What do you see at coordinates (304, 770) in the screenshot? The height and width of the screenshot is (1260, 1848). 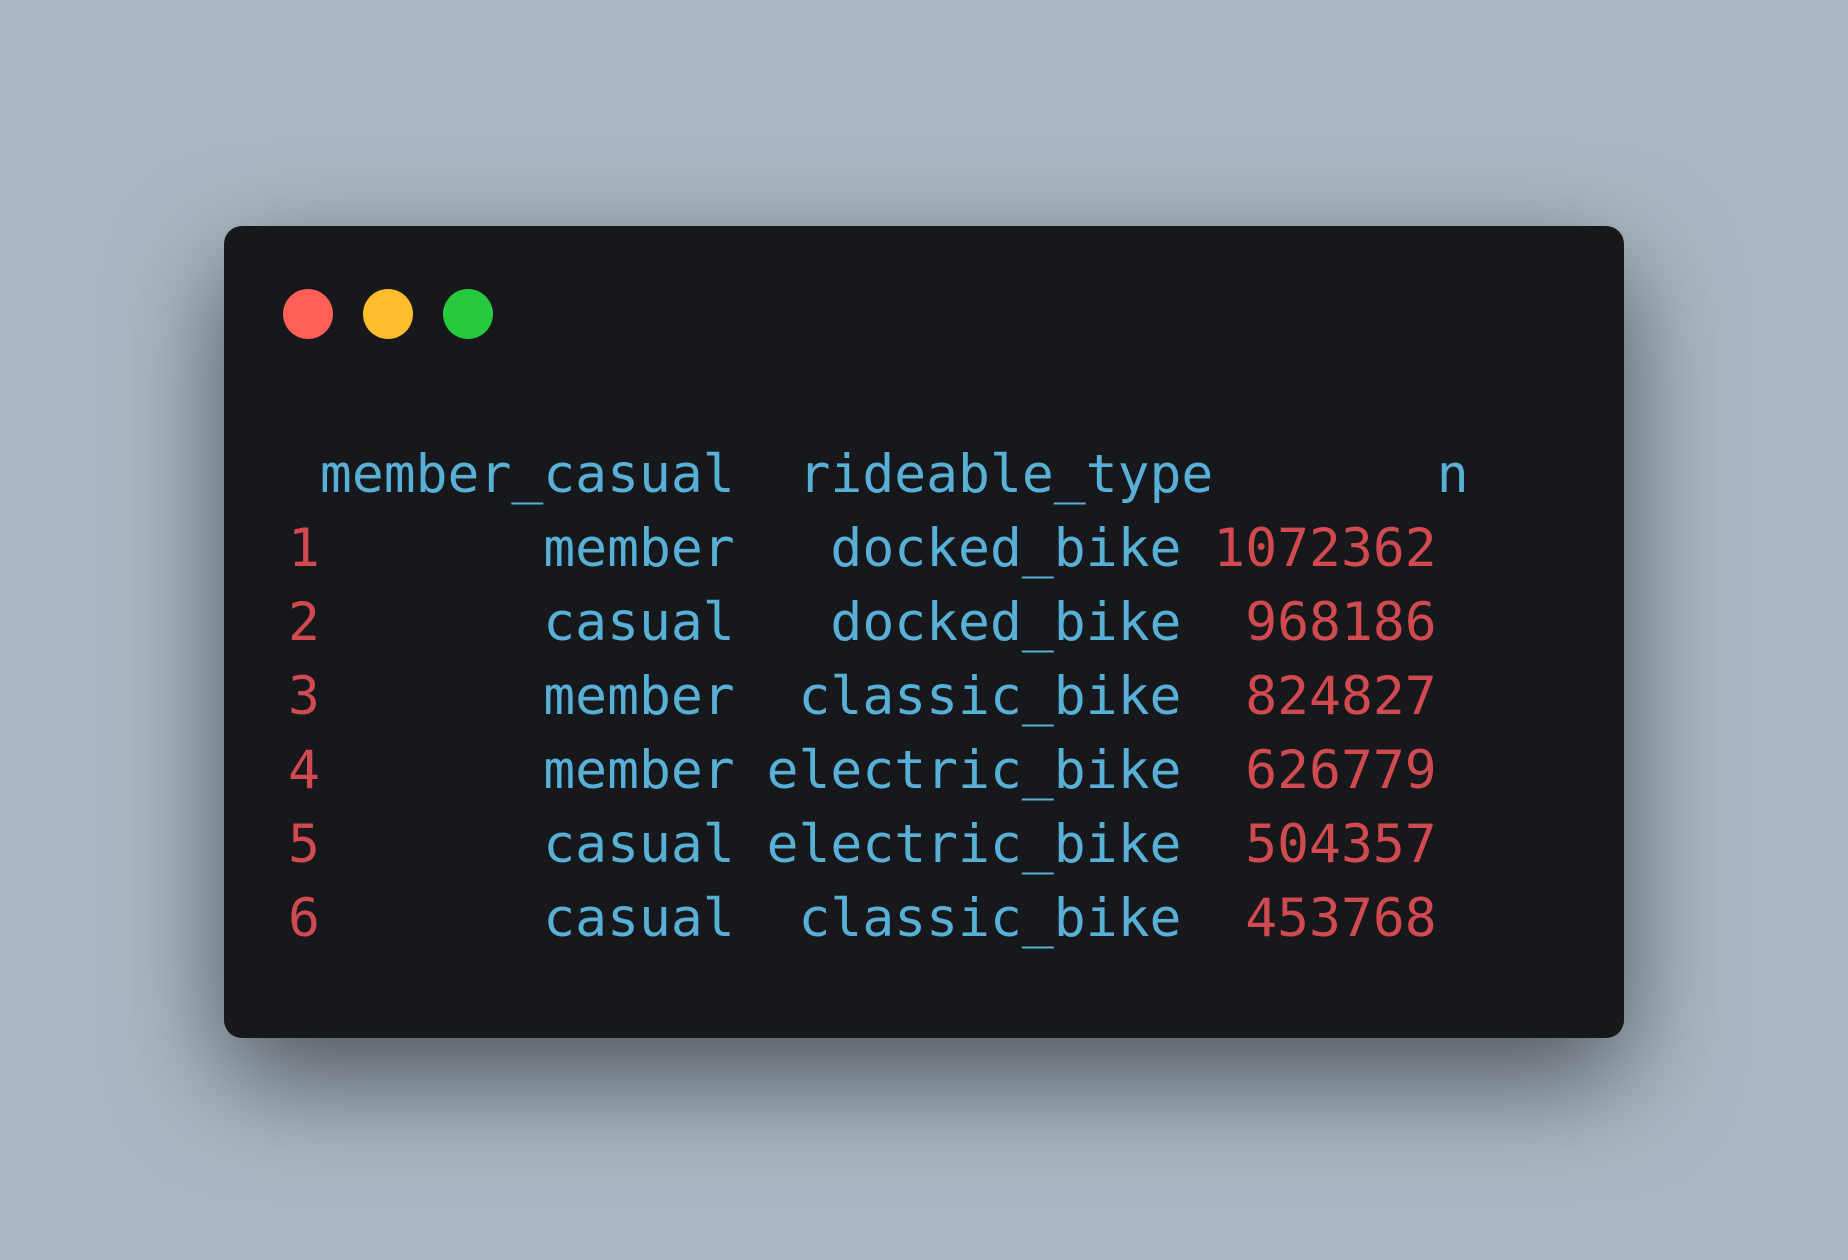 I see `row-index: 4` at bounding box center [304, 770].